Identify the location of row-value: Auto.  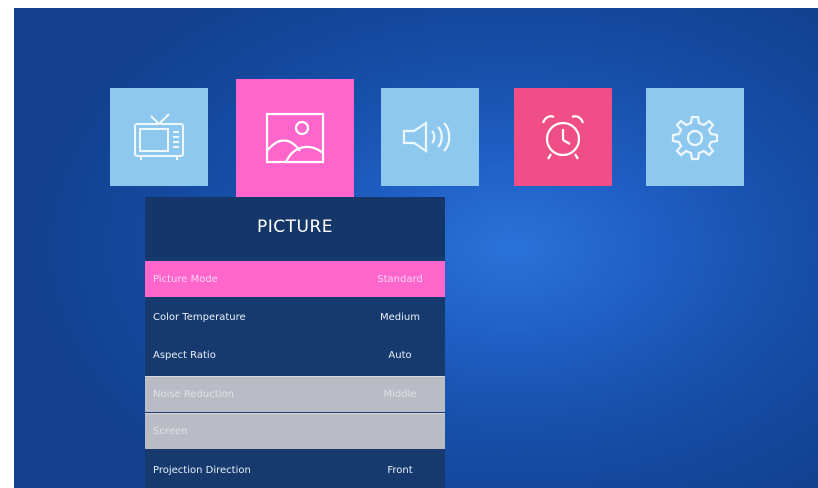
(400, 355).